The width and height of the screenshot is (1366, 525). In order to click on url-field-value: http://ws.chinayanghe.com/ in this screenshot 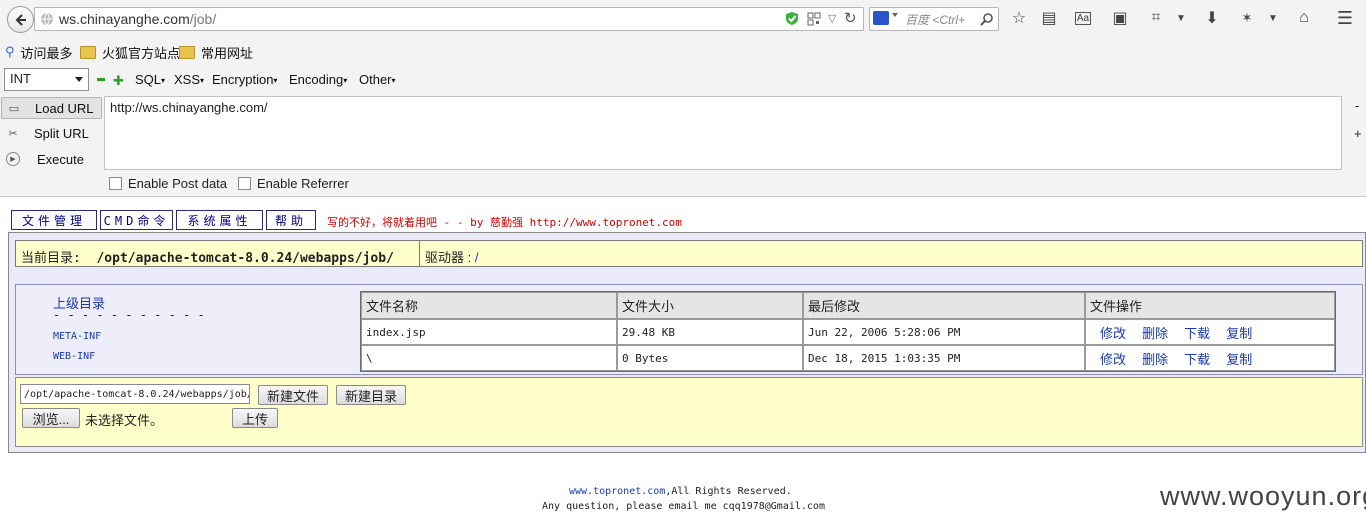, I will do `click(189, 107)`.